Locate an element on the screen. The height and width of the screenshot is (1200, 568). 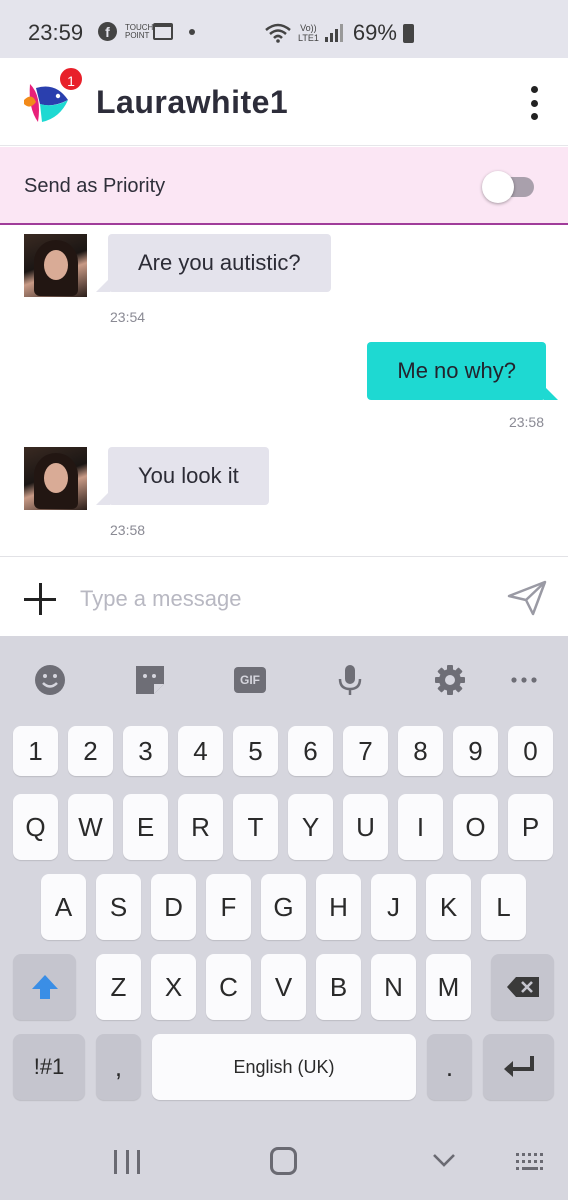
home-icon is located at coordinates (283, 1161).